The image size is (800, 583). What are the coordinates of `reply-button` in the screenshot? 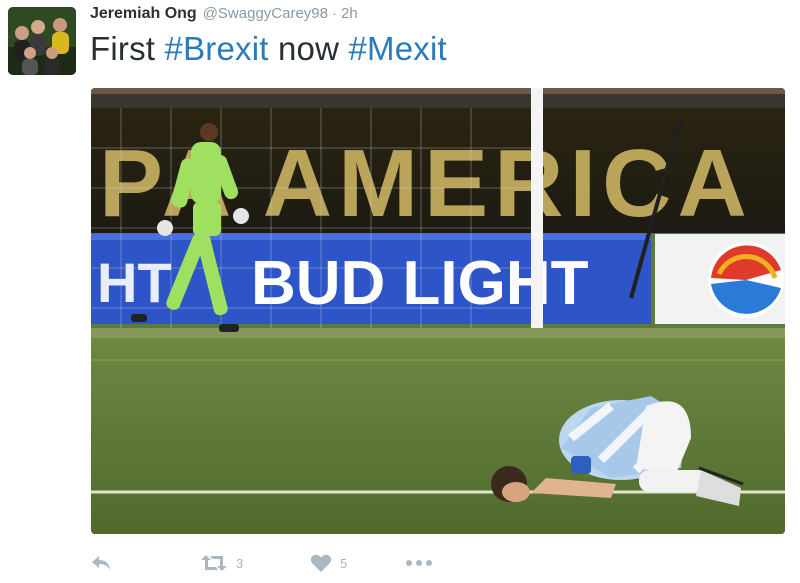 It's located at (145, 563).